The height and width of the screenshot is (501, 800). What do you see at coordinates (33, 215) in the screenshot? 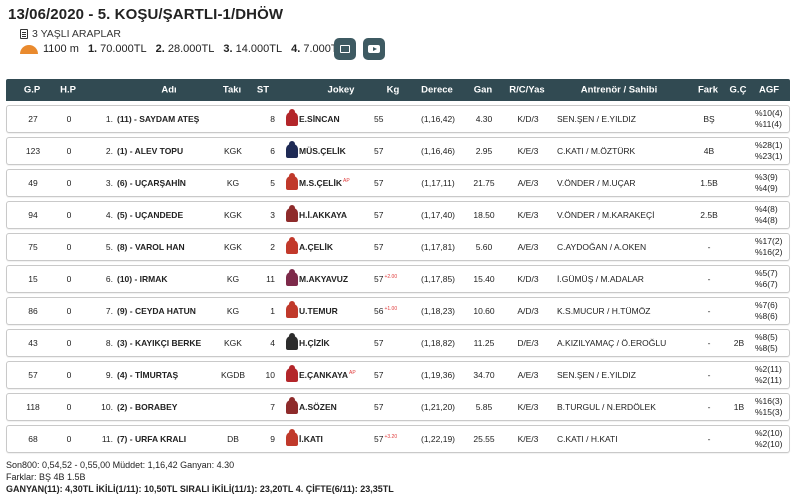
I see `cell-gp: 94` at bounding box center [33, 215].